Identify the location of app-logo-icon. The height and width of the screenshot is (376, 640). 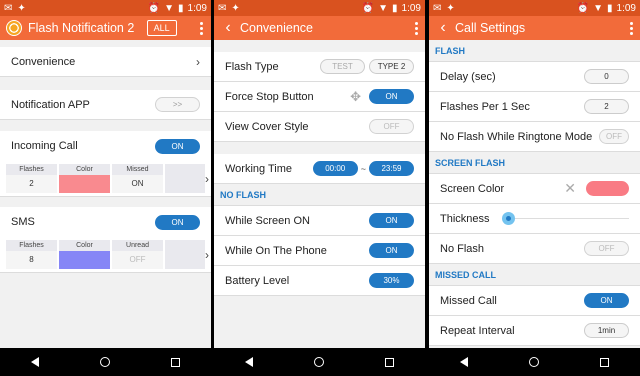
(14, 28).